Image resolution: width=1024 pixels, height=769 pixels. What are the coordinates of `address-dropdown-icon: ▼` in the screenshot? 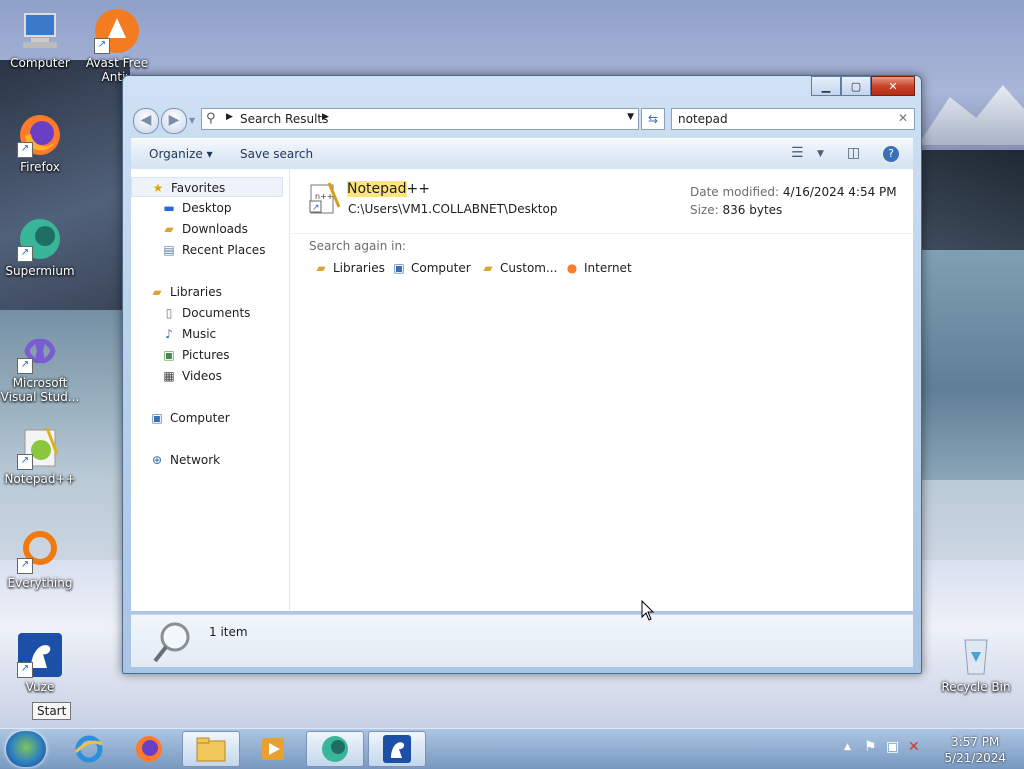 It's located at (630, 117).